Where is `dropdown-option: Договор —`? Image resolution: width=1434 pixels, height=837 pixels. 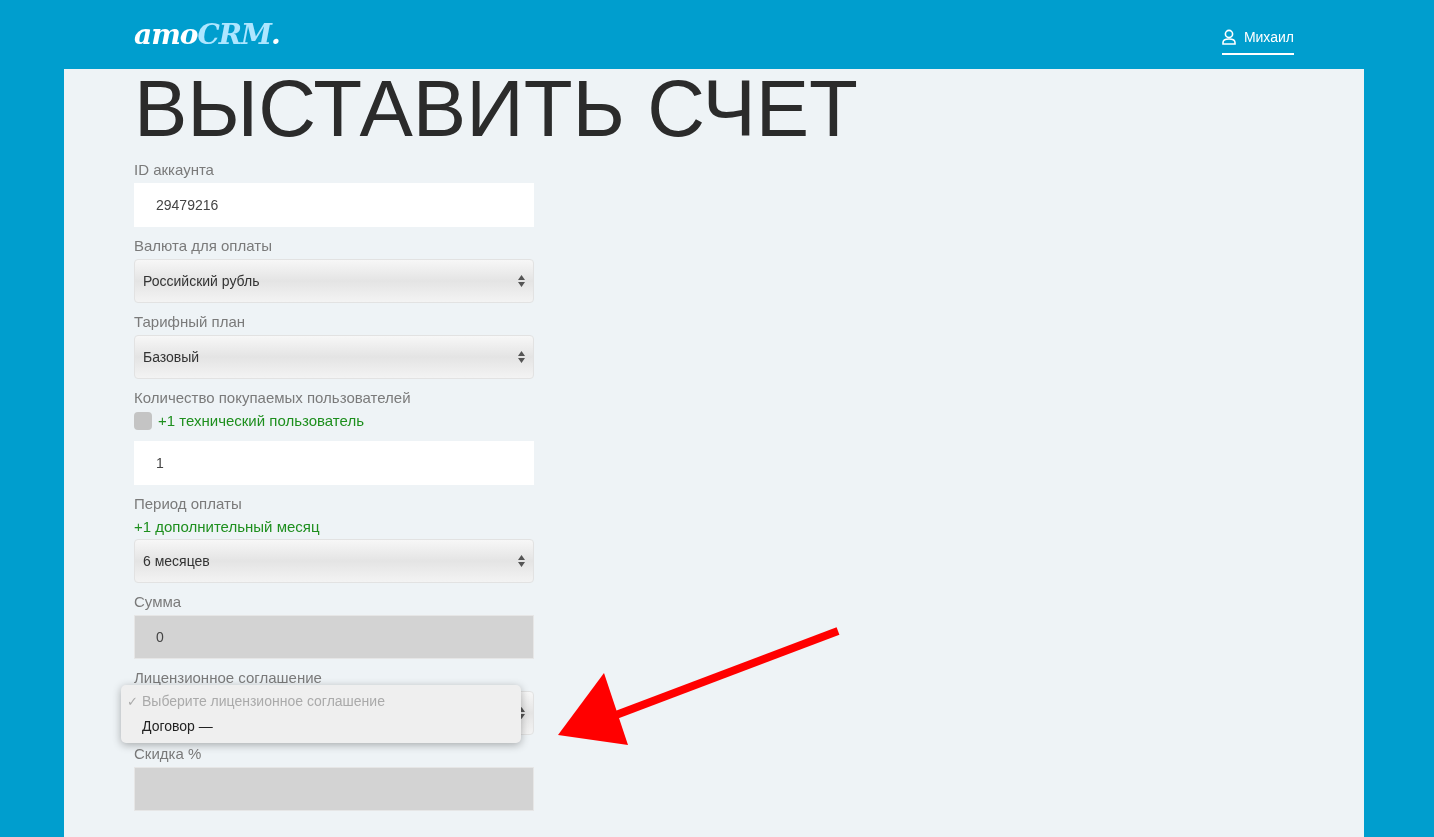
dropdown-option: Договор — is located at coordinates (321, 726).